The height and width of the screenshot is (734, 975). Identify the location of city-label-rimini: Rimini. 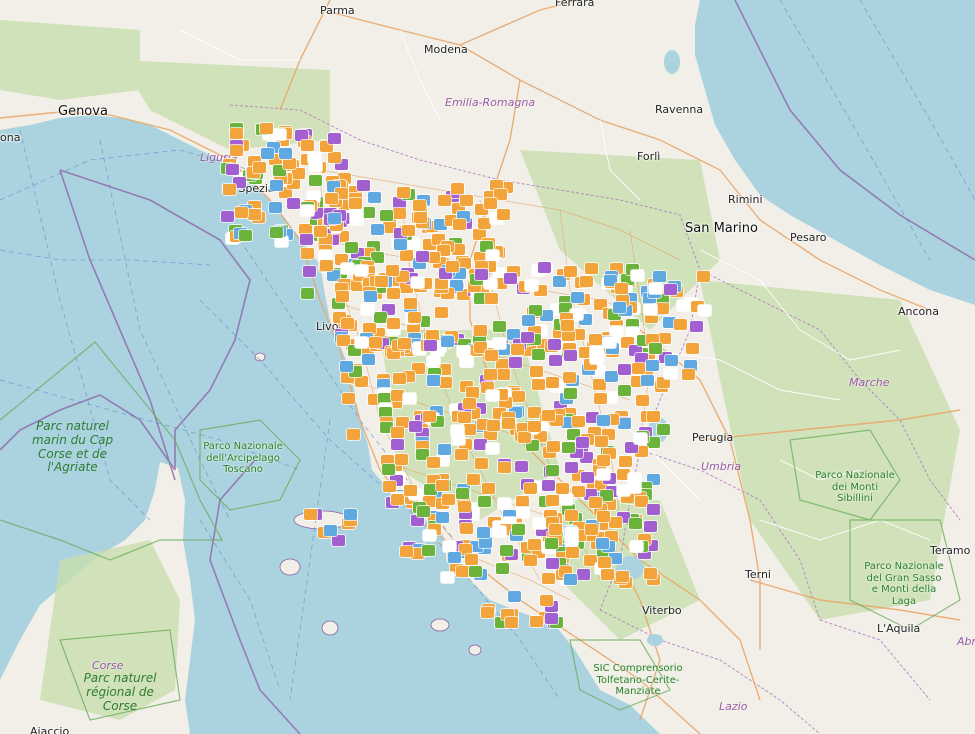
(745, 200).